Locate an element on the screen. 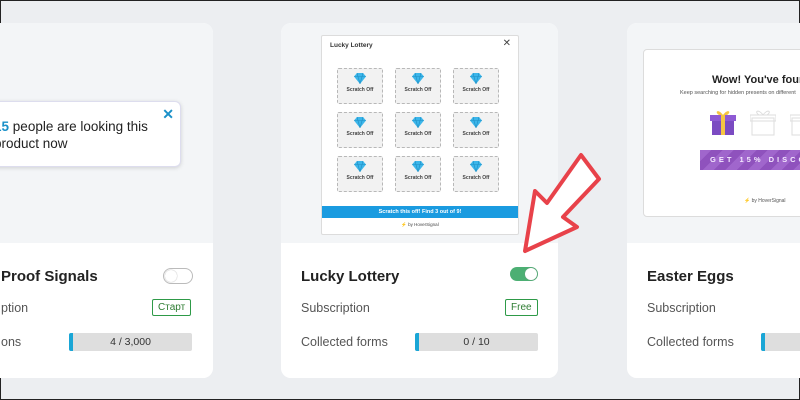 The image size is (800, 400). progress-fill is located at coordinates (763, 342).